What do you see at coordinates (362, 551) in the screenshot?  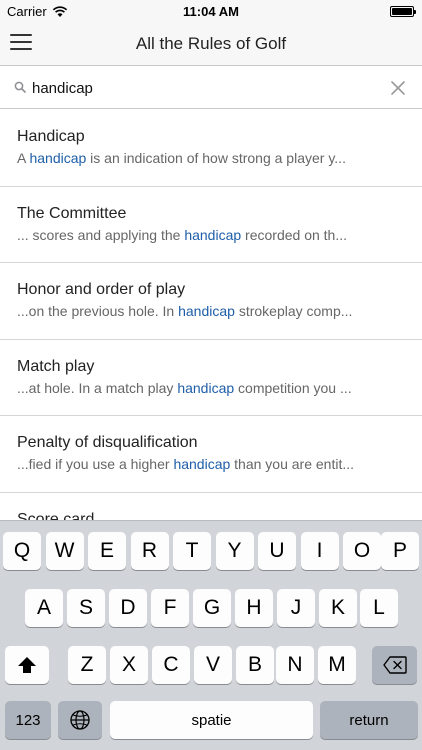 I see `key-o: O` at bounding box center [362, 551].